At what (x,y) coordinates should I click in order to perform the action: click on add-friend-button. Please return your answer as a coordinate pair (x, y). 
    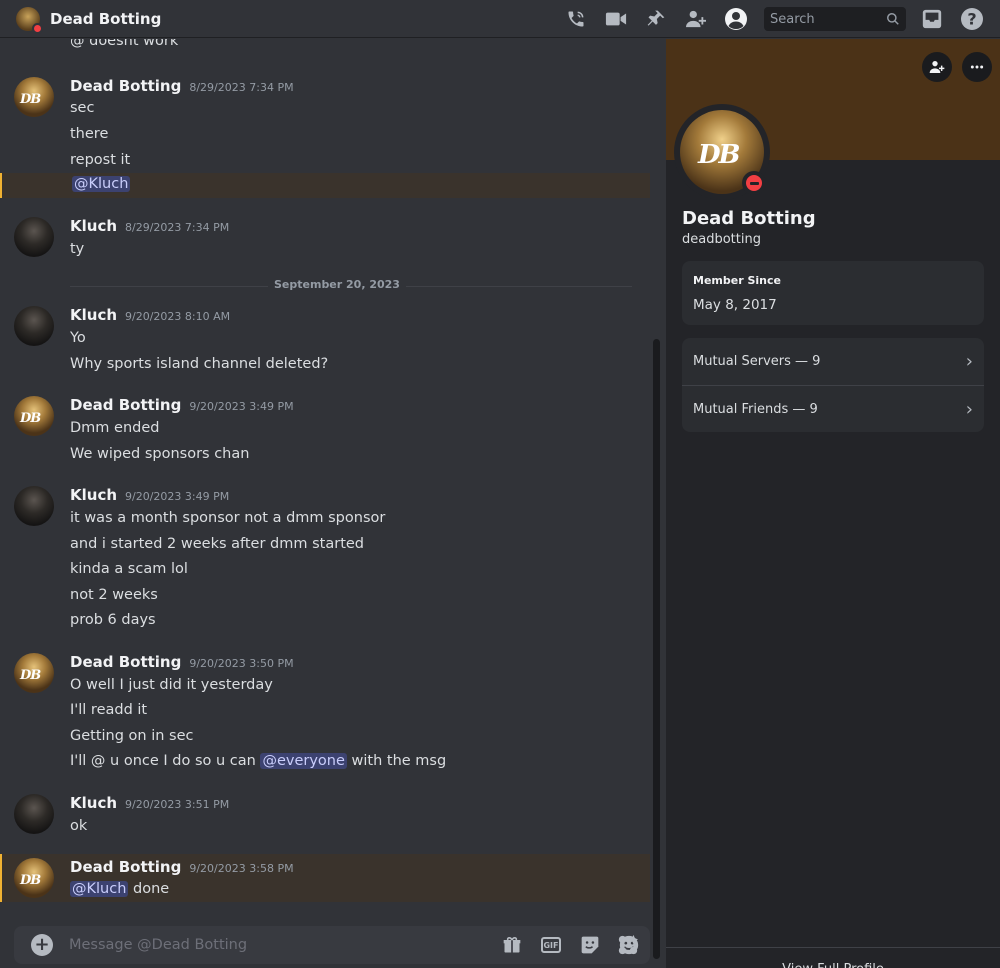
    Looking at the image, I should click on (937, 67).